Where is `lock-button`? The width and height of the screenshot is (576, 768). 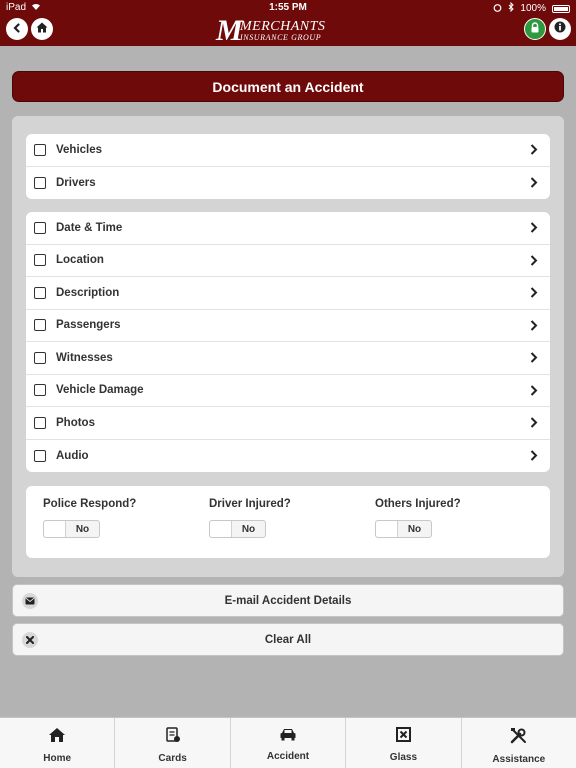 lock-button is located at coordinates (535, 29).